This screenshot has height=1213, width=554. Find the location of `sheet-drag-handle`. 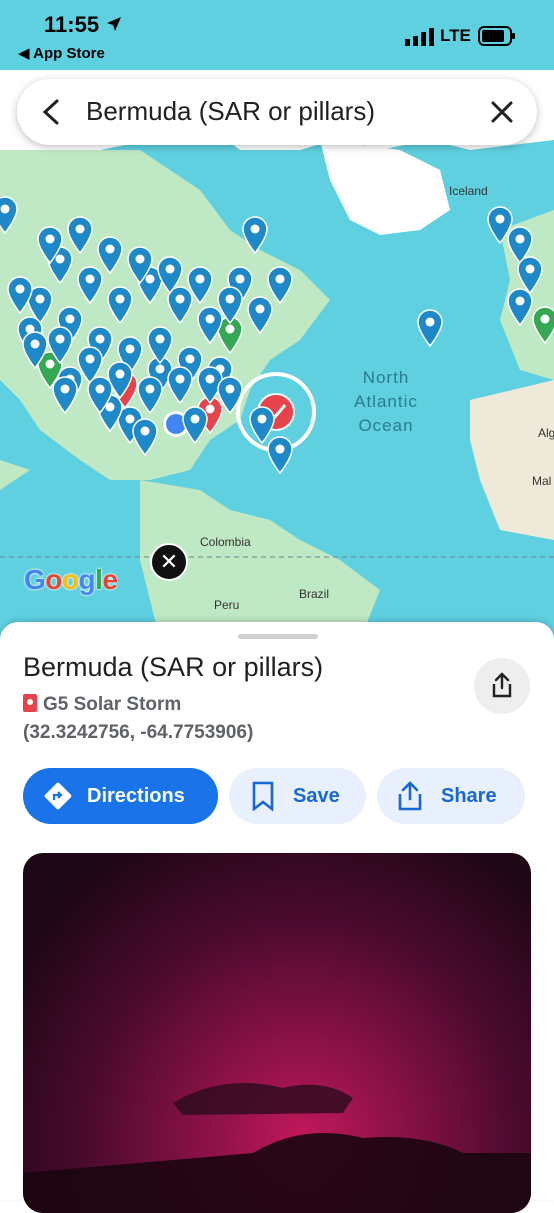

sheet-drag-handle is located at coordinates (278, 636).